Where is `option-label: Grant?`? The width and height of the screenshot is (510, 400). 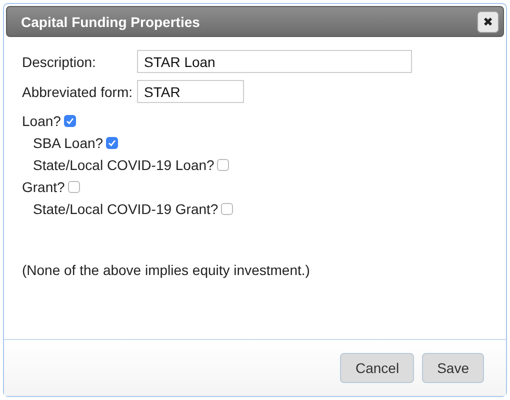 option-label: Grant? is located at coordinates (43, 187).